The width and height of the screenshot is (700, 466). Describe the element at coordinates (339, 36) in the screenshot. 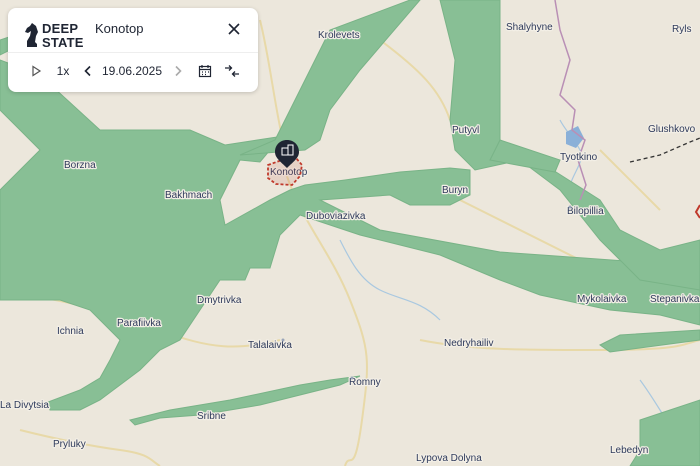

I see `place-krolevets: Krolevets` at that location.